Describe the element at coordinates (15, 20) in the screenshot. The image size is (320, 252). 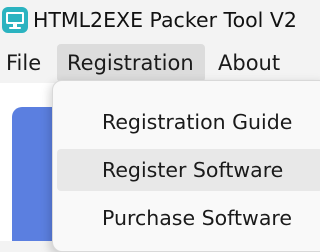
I see `monitor-app-icon` at that location.